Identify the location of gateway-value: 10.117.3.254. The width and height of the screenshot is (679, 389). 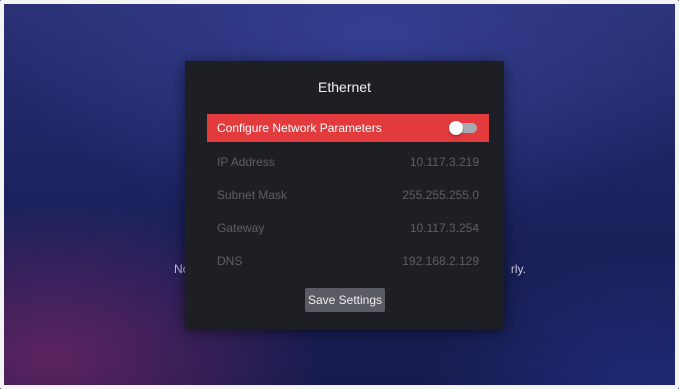
(444, 228).